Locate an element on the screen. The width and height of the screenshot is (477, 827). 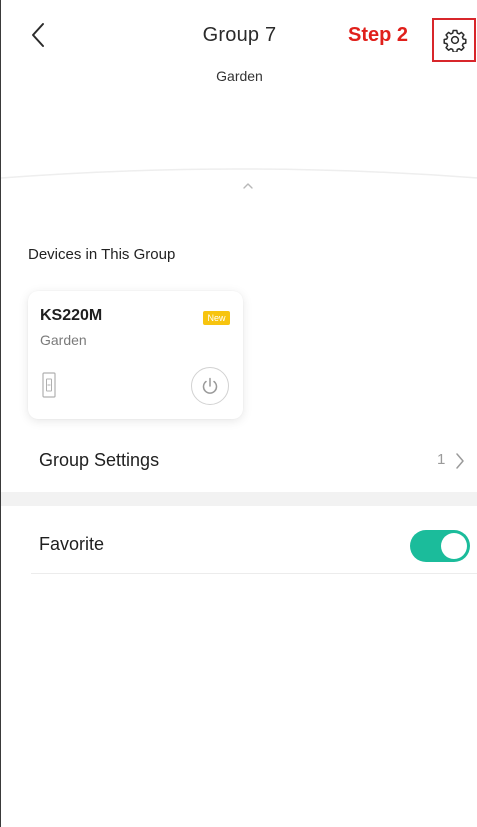
power-icon is located at coordinates (210, 385).